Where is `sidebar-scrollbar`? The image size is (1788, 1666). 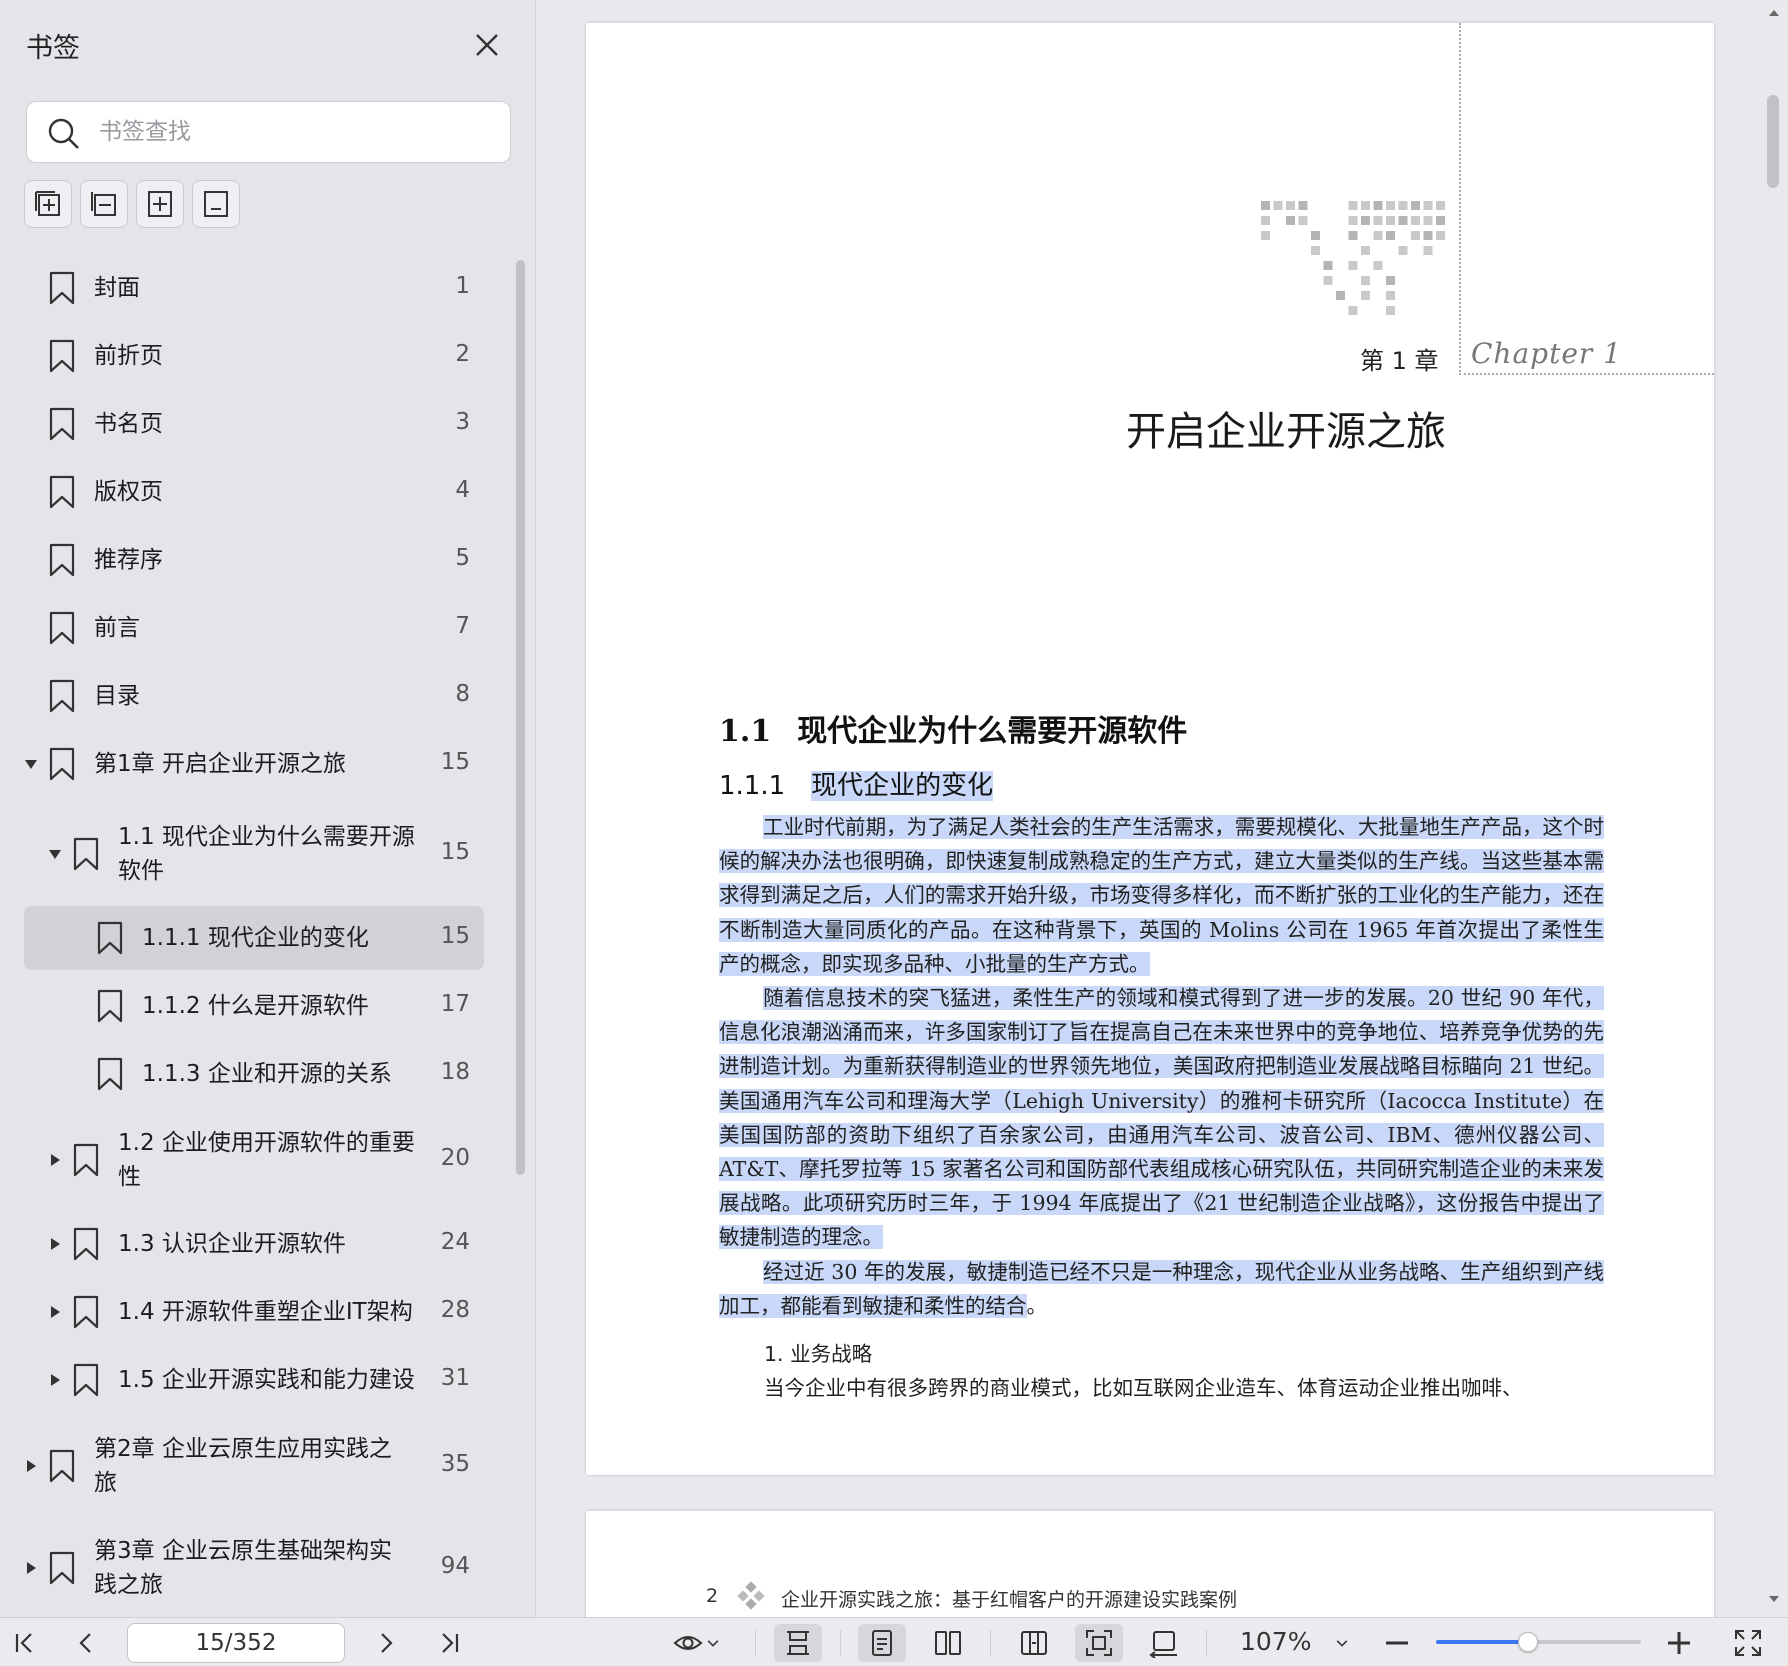
sidebar-scrollbar is located at coordinates (520, 717).